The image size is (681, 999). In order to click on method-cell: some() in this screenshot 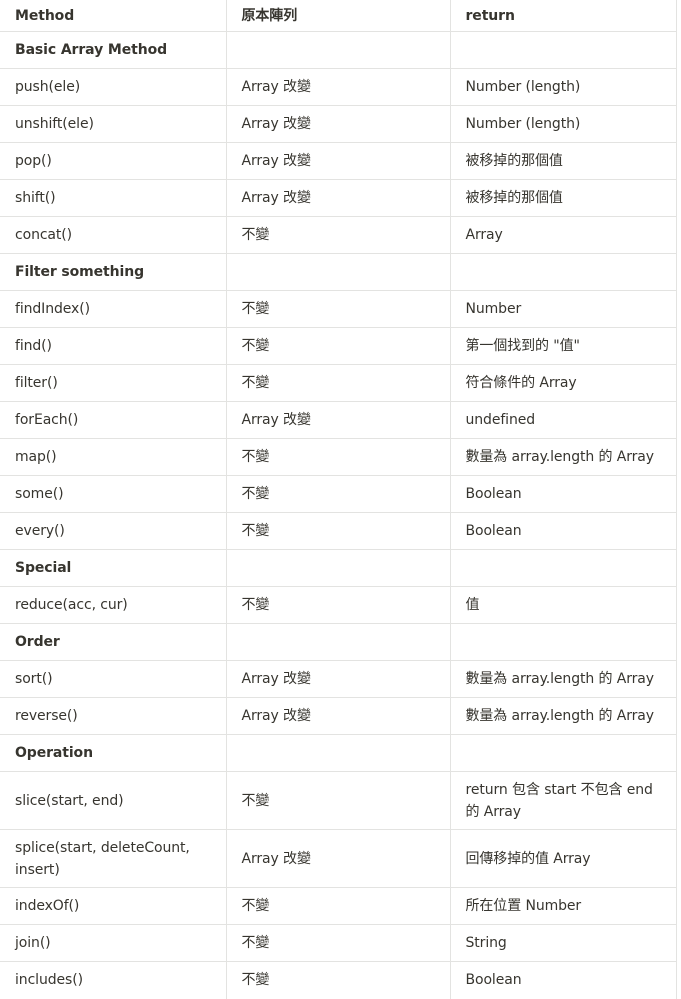, I will do `click(113, 494)`.